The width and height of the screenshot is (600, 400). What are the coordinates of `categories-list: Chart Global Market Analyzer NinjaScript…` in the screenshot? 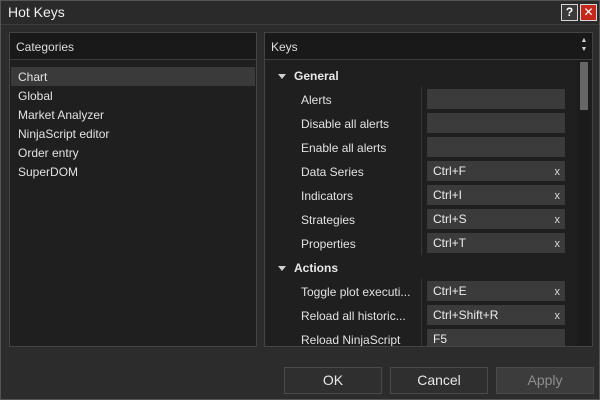 It's located at (133, 124).